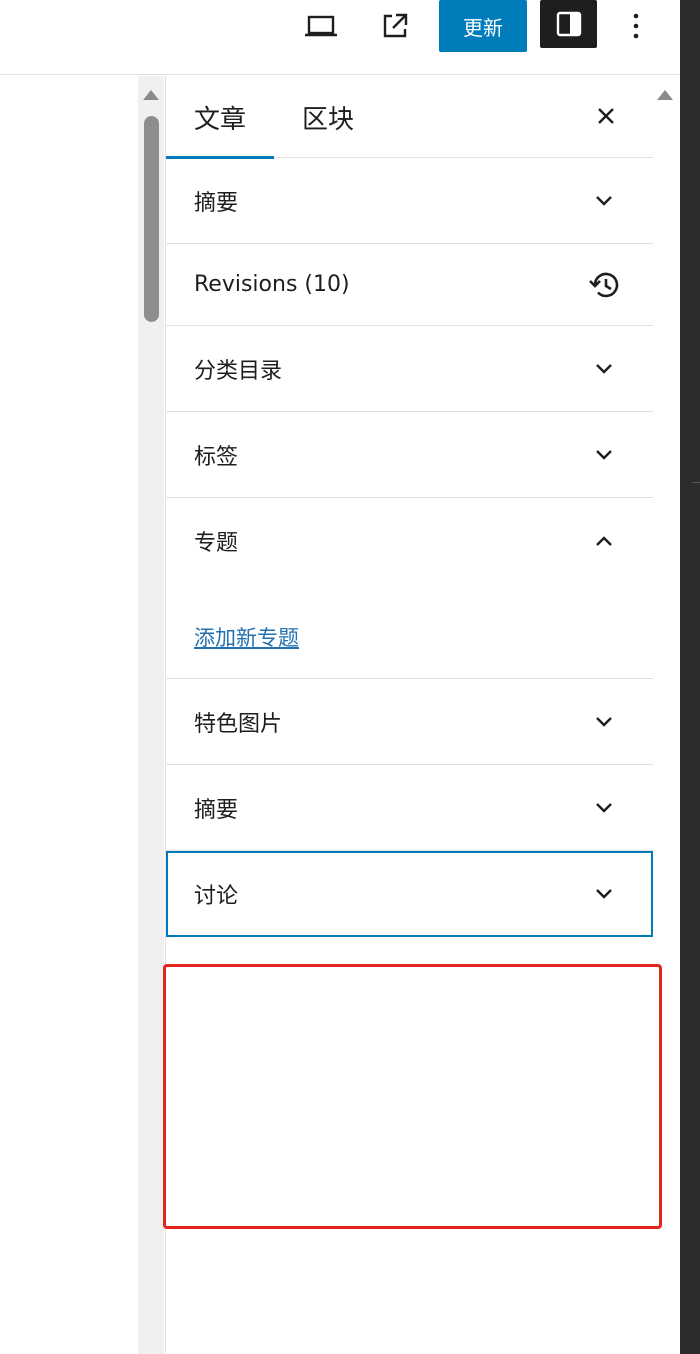  What do you see at coordinates (409, 455) in the screenshot?
I see `panel-tags: 标签` at bounding box center [409, 455].